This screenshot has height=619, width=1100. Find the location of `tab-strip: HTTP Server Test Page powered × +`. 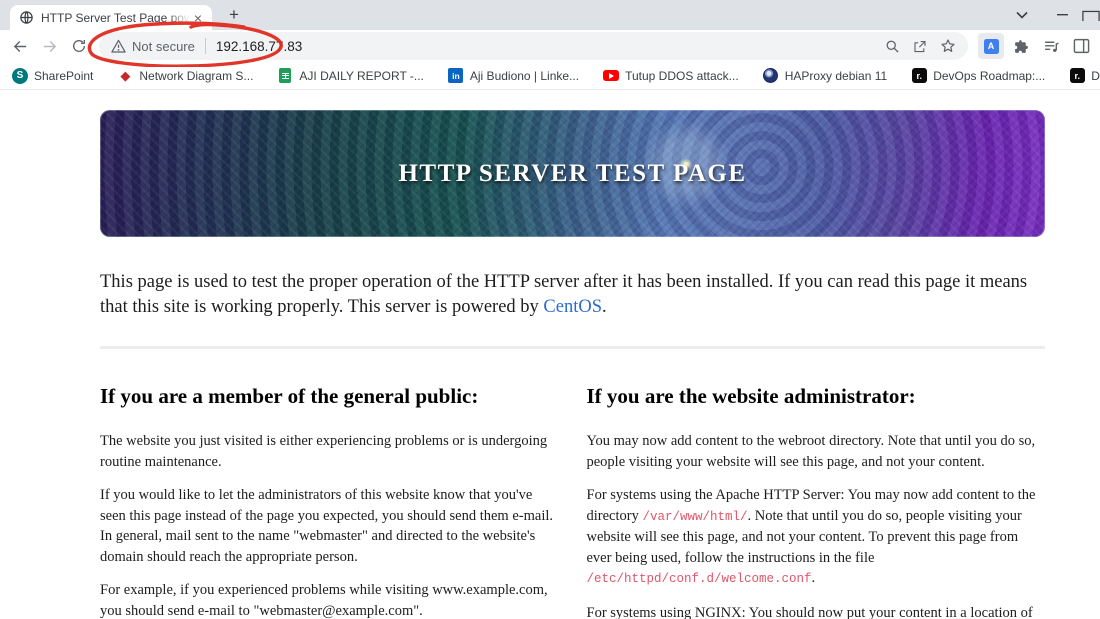

tab-strip: HTTP Server Test Page powered × + is located at coordinates (550, 15).